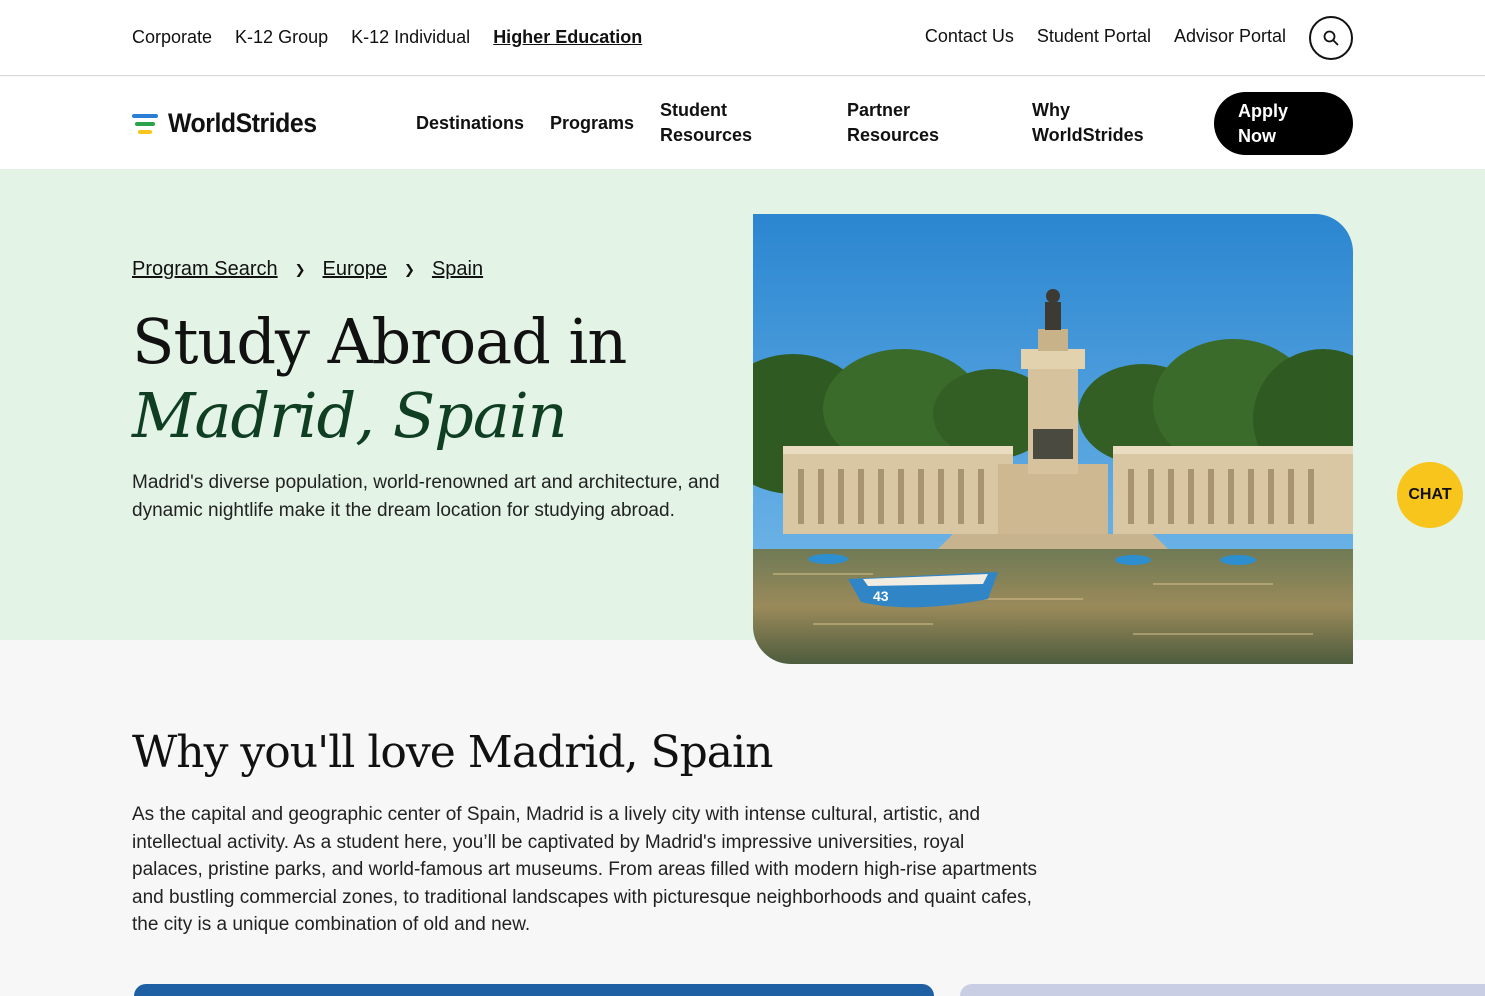  Describe the element at coordinates (457, 269) in the screenshot. I see `breadcrumb-spain: Spain` at that location.